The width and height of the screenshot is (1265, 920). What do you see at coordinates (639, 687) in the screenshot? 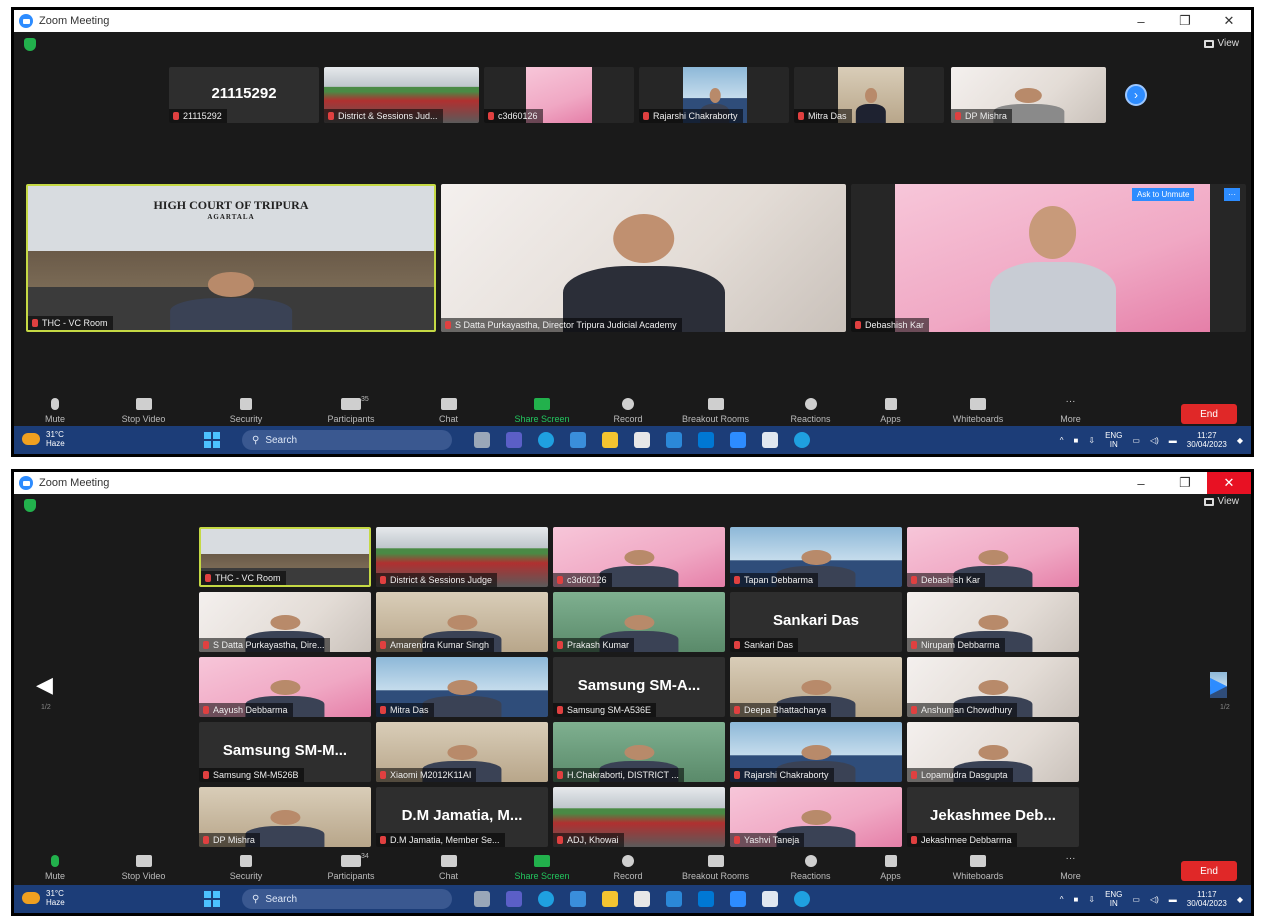
I see `video-tile: Samsung SM-A... Samsung SM-A536E` at bounding box center [639, 687].